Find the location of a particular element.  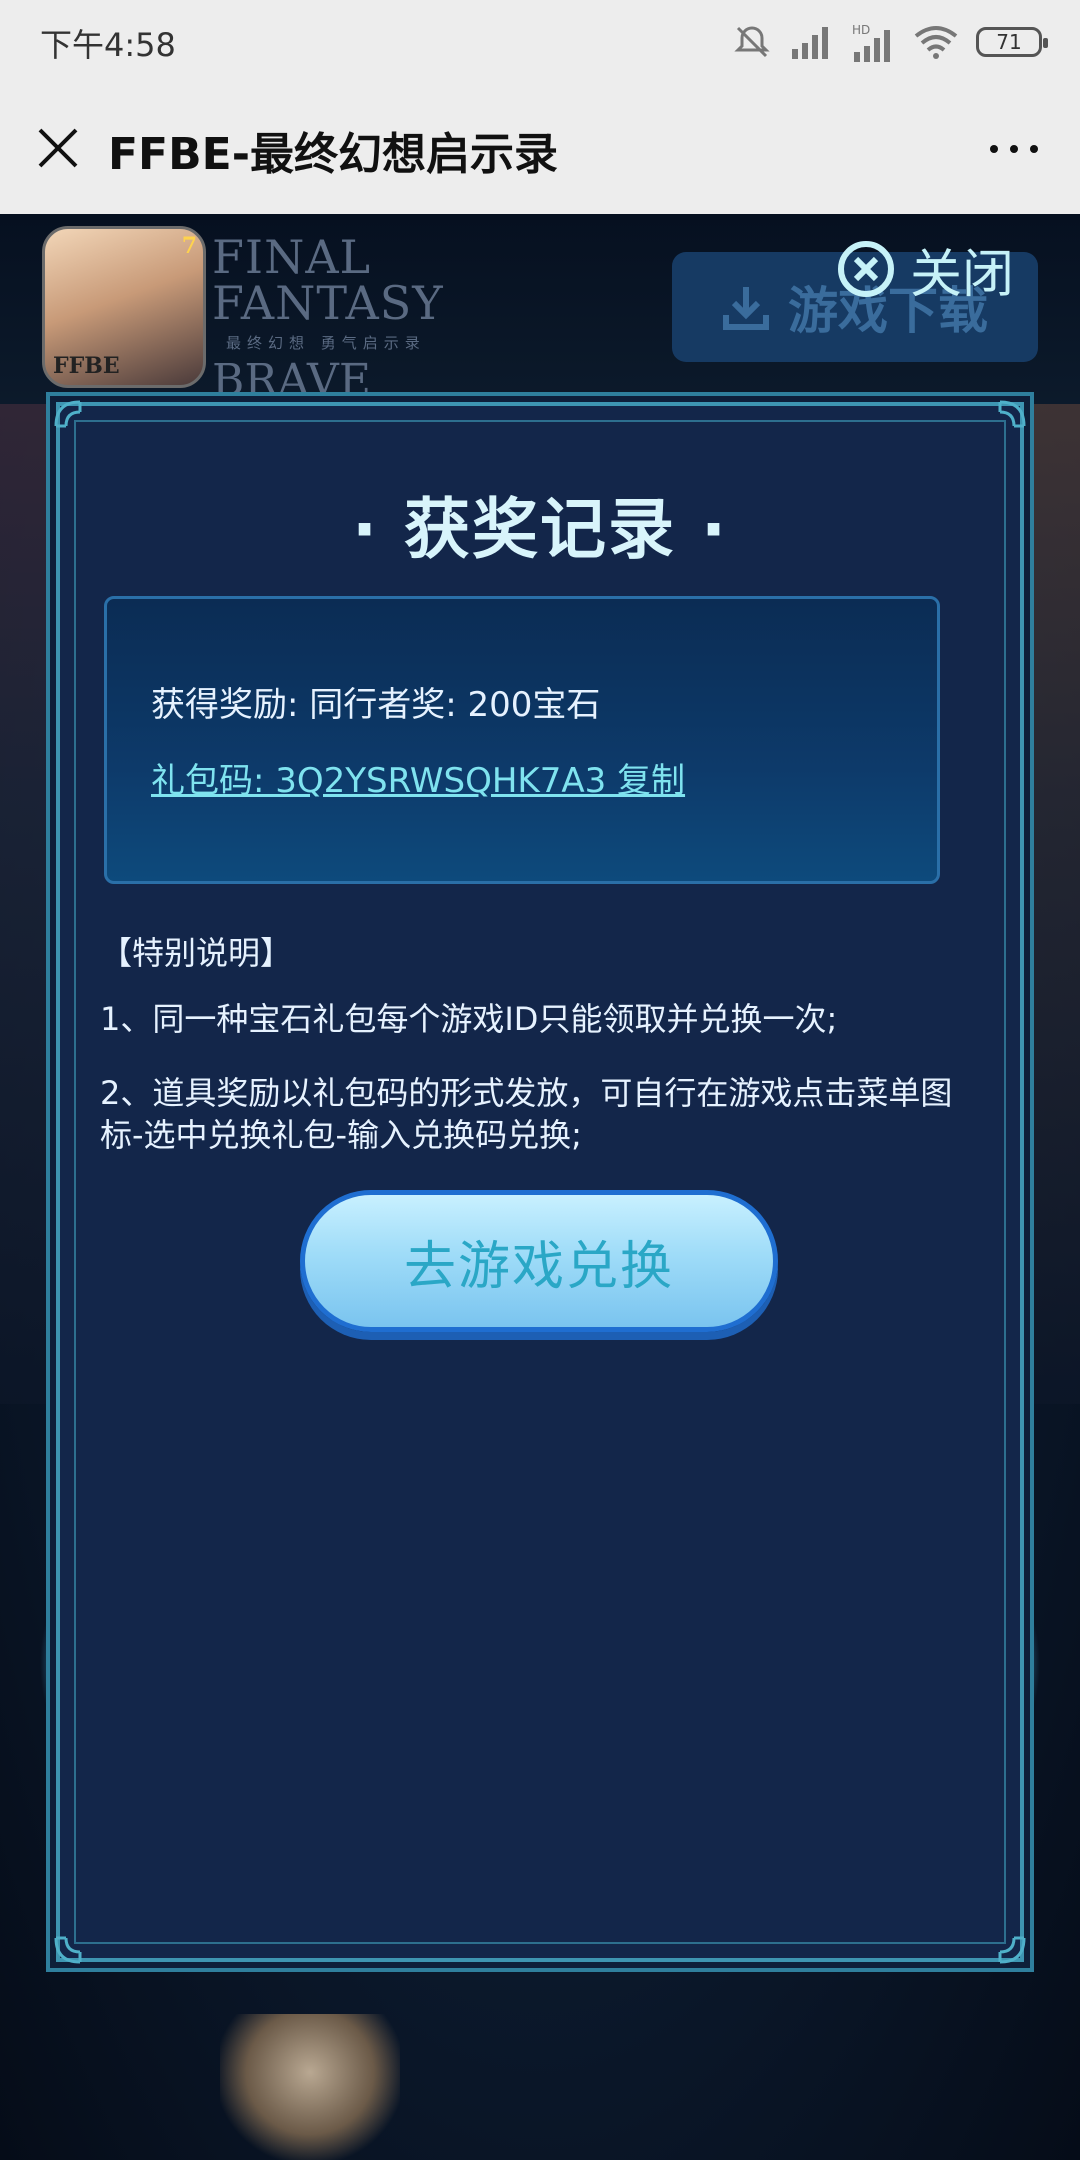

notes-title: 【特别说明】 is located at coordinates (196, 953).